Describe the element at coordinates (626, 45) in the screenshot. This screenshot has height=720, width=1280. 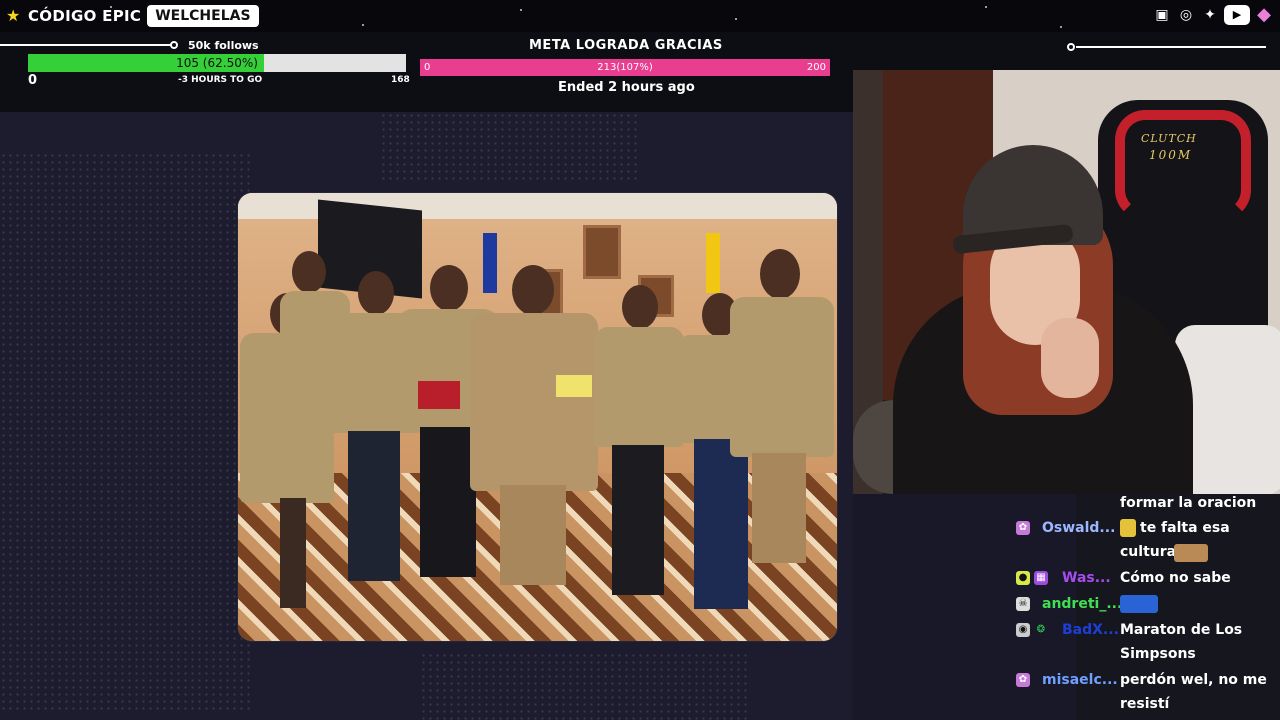
I see `meta-goal-title: META LOGRADA GRACIAS` at that location.